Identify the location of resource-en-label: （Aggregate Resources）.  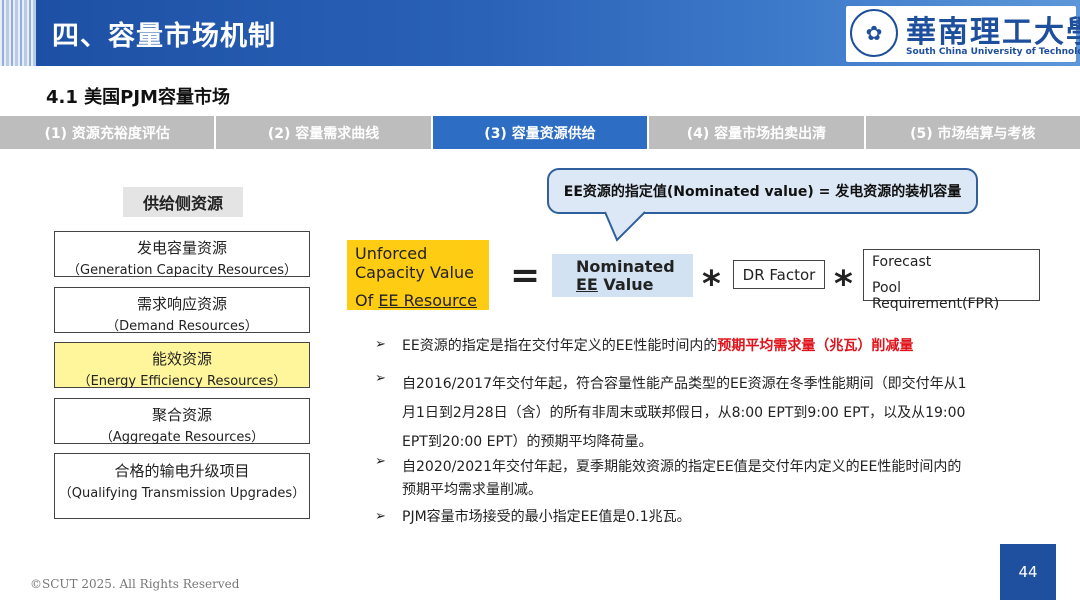
(182, 437).